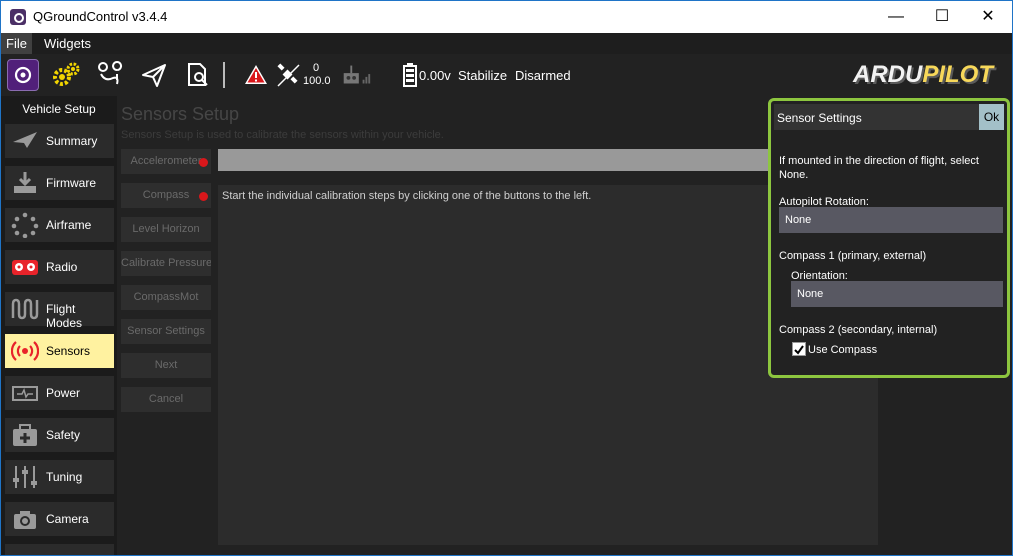  What do you see at coordinates (889, 117) in the screenshot?
I see `dialog-header: Sensor Settings Ok` at bounding box center [889, 117].